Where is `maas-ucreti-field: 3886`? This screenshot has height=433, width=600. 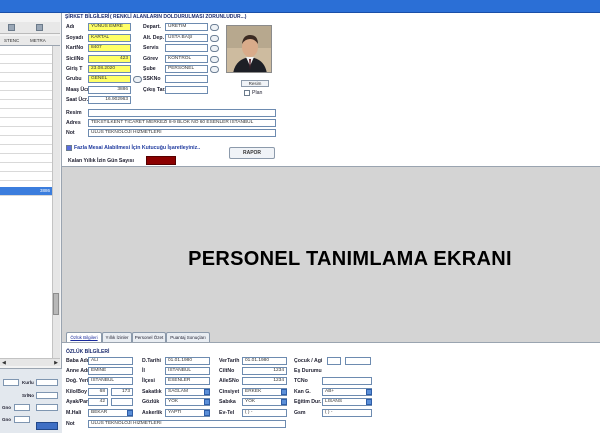
maas-ucreti-field: 3886 is located at coordinates (109, 90).